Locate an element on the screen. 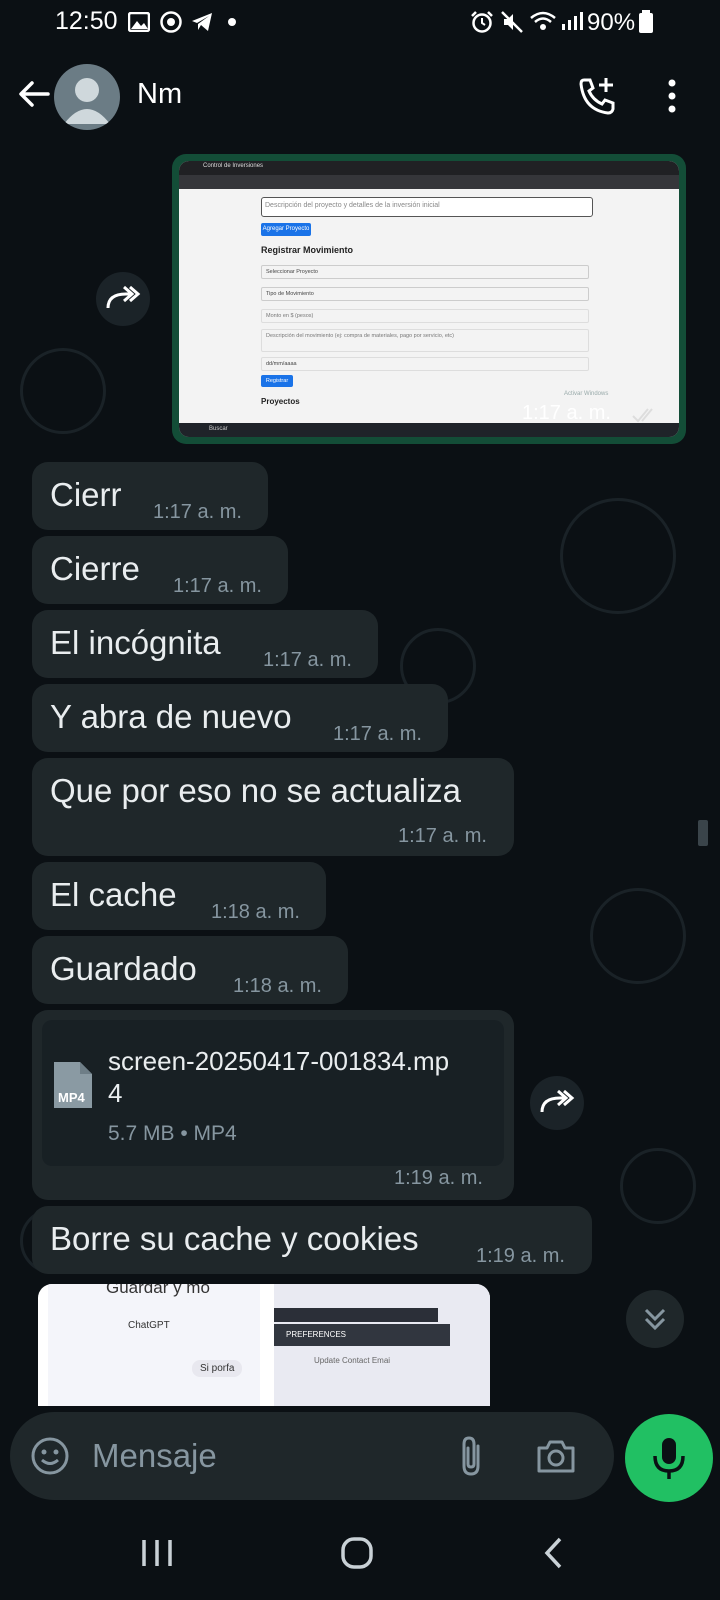 Image resolution: width=720 pixels, height=1600 pixels. home-icon is located at coordinates (357, 1553).